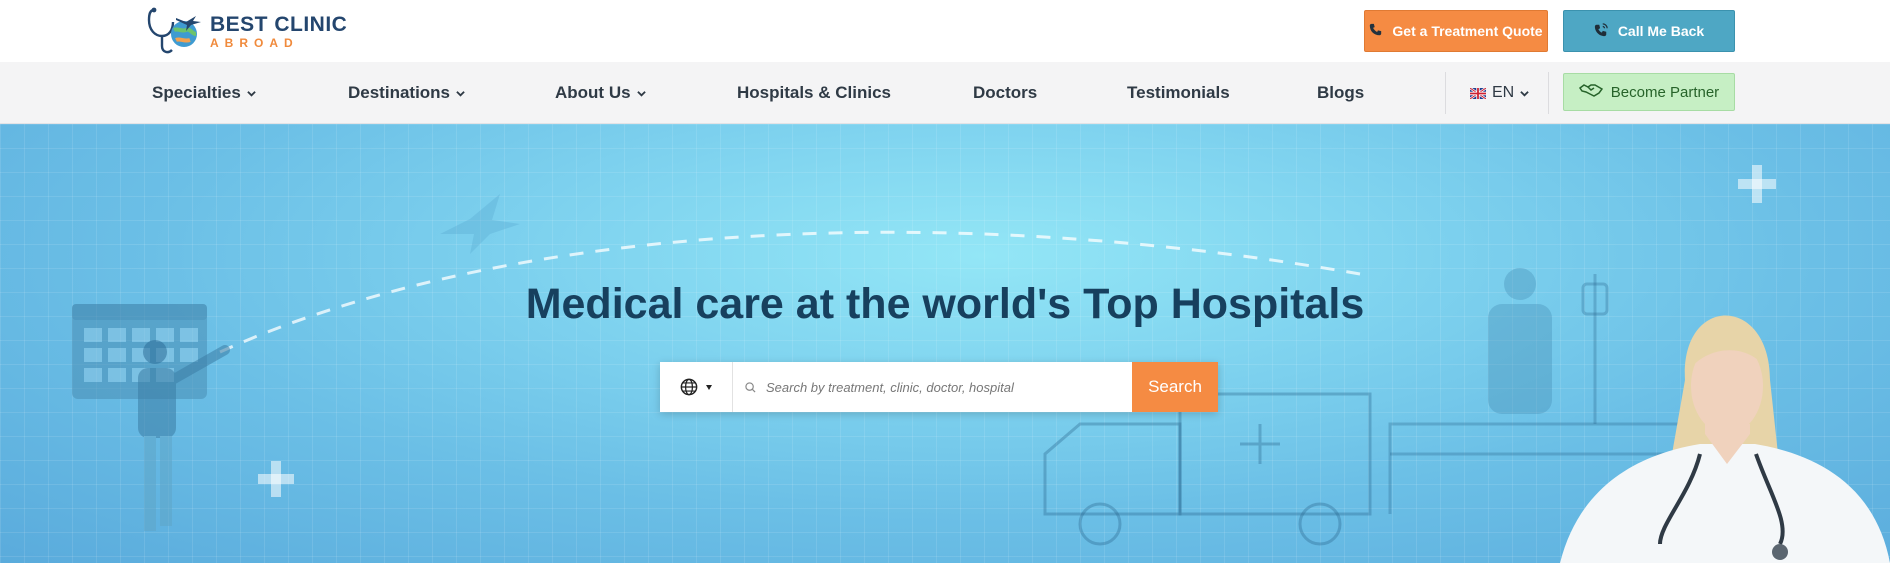 The image size is (1890, 563). I want to click on nav-item-label: About Us, so click(593, 92).